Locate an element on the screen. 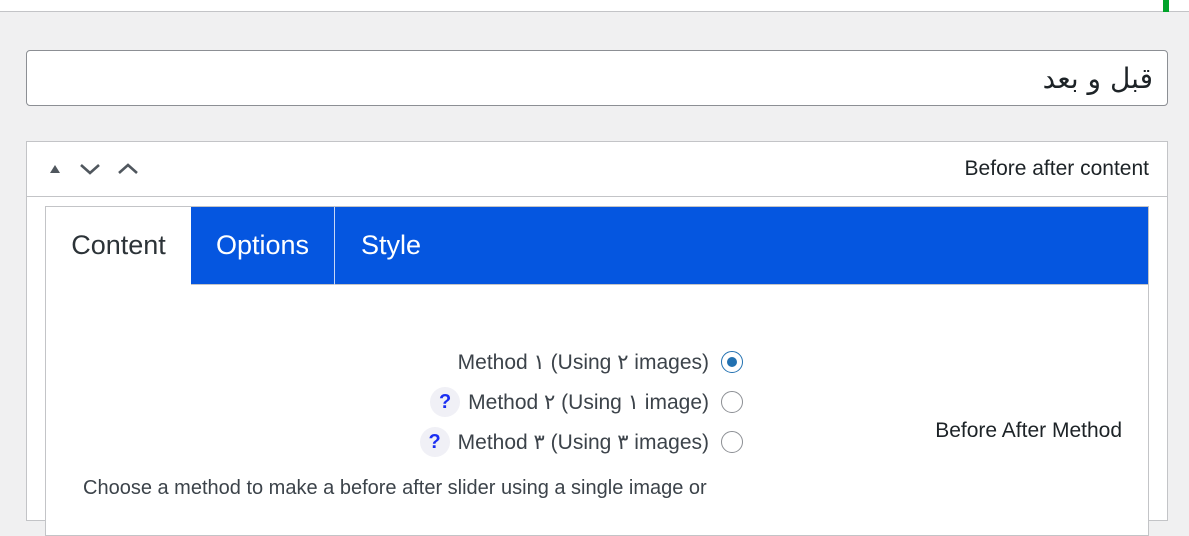 The height and width of the screenshot is (536, 1189). method-option-1: Method ١ (Using ٢ images) is located at coordinates (600, 362).